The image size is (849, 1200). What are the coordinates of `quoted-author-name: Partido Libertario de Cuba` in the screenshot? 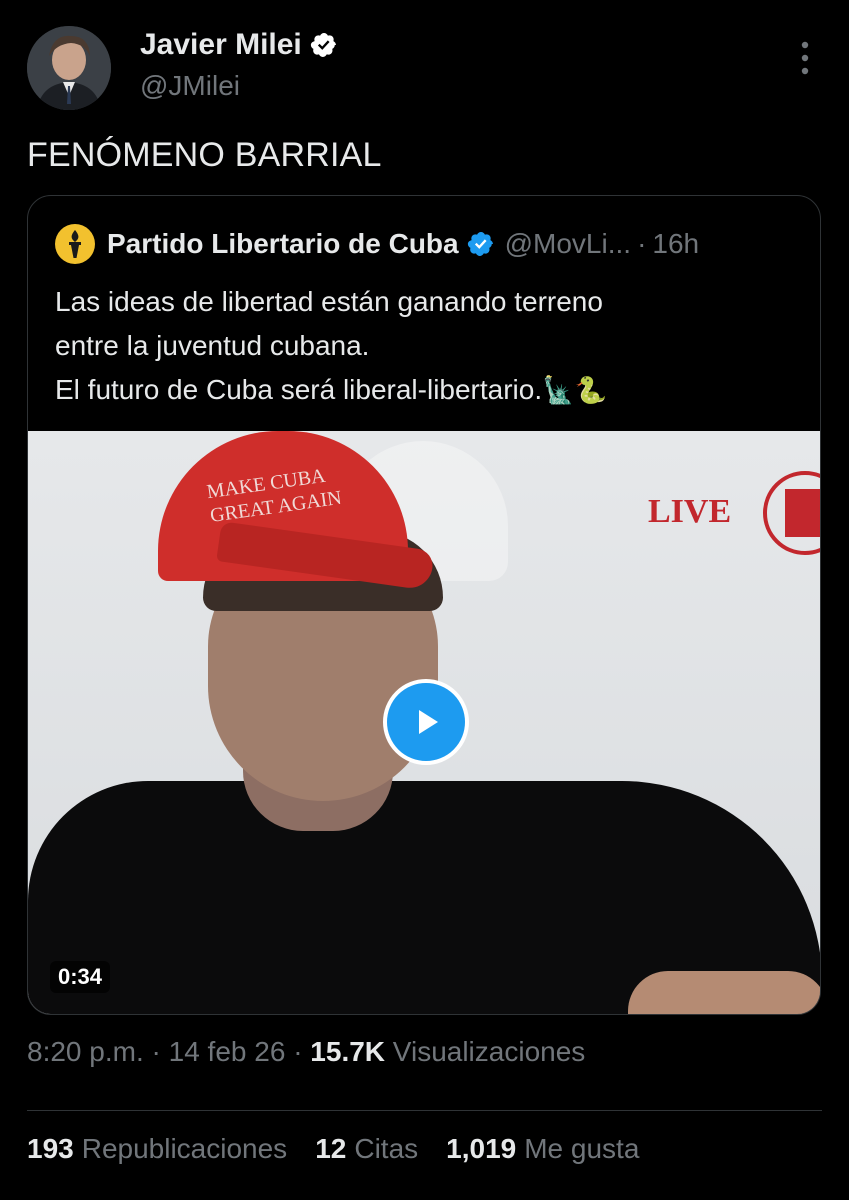 It's located at (283, 244).